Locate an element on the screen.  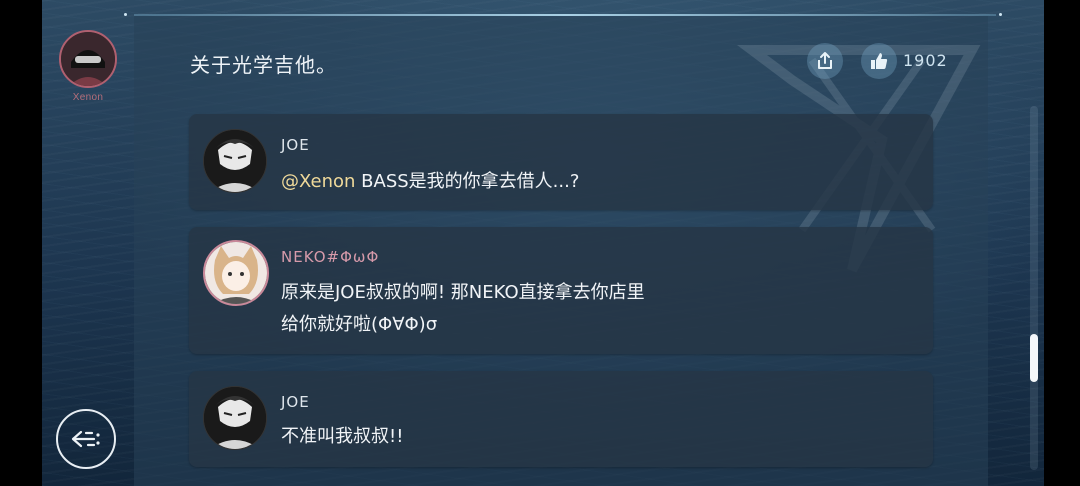
post-title: 关于光学吉他。 is located at coordinates (263, 65).